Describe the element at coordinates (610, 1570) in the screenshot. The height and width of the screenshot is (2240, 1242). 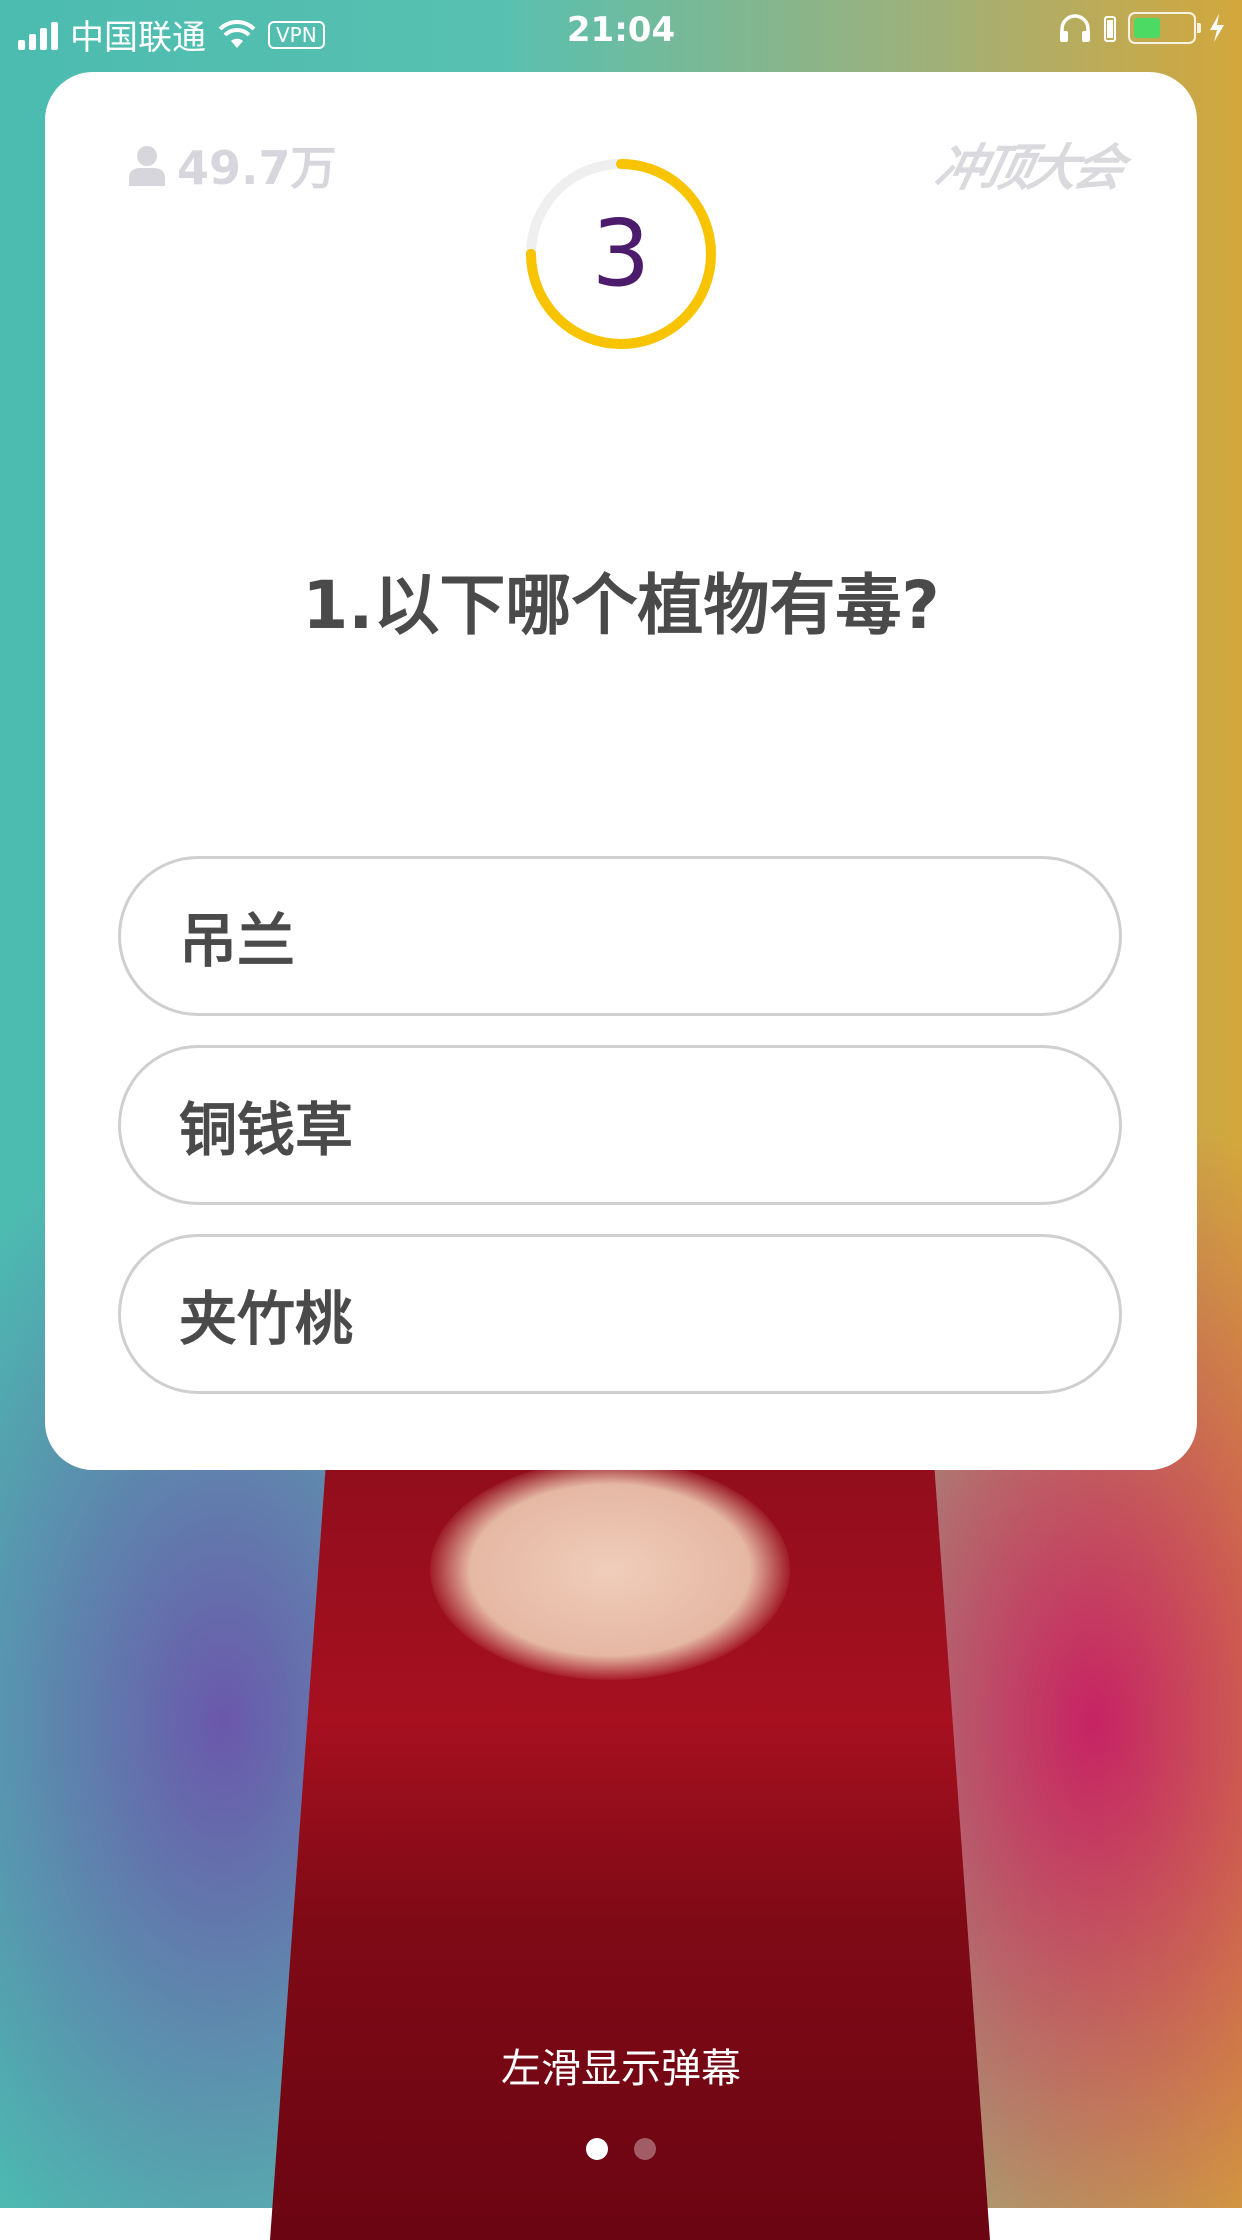
I see `host-hands` at that location.